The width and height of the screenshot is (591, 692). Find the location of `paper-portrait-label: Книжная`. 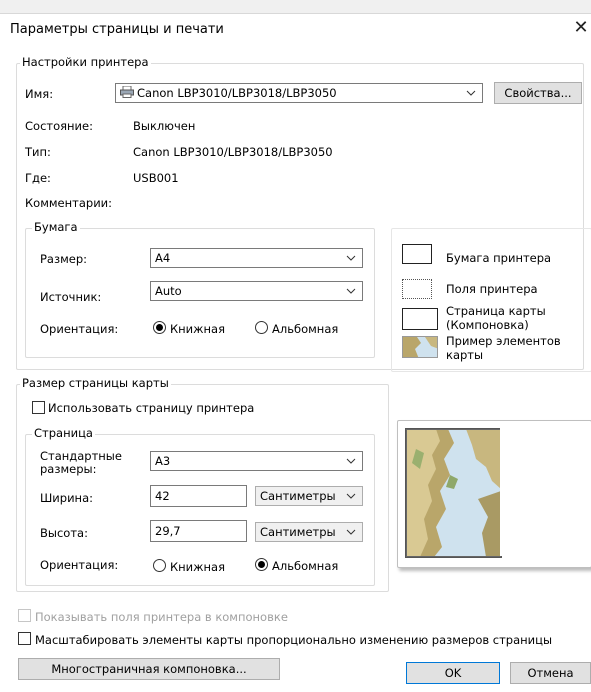

paper-portrait-label: Книжная is located at coordinates (197, 329).